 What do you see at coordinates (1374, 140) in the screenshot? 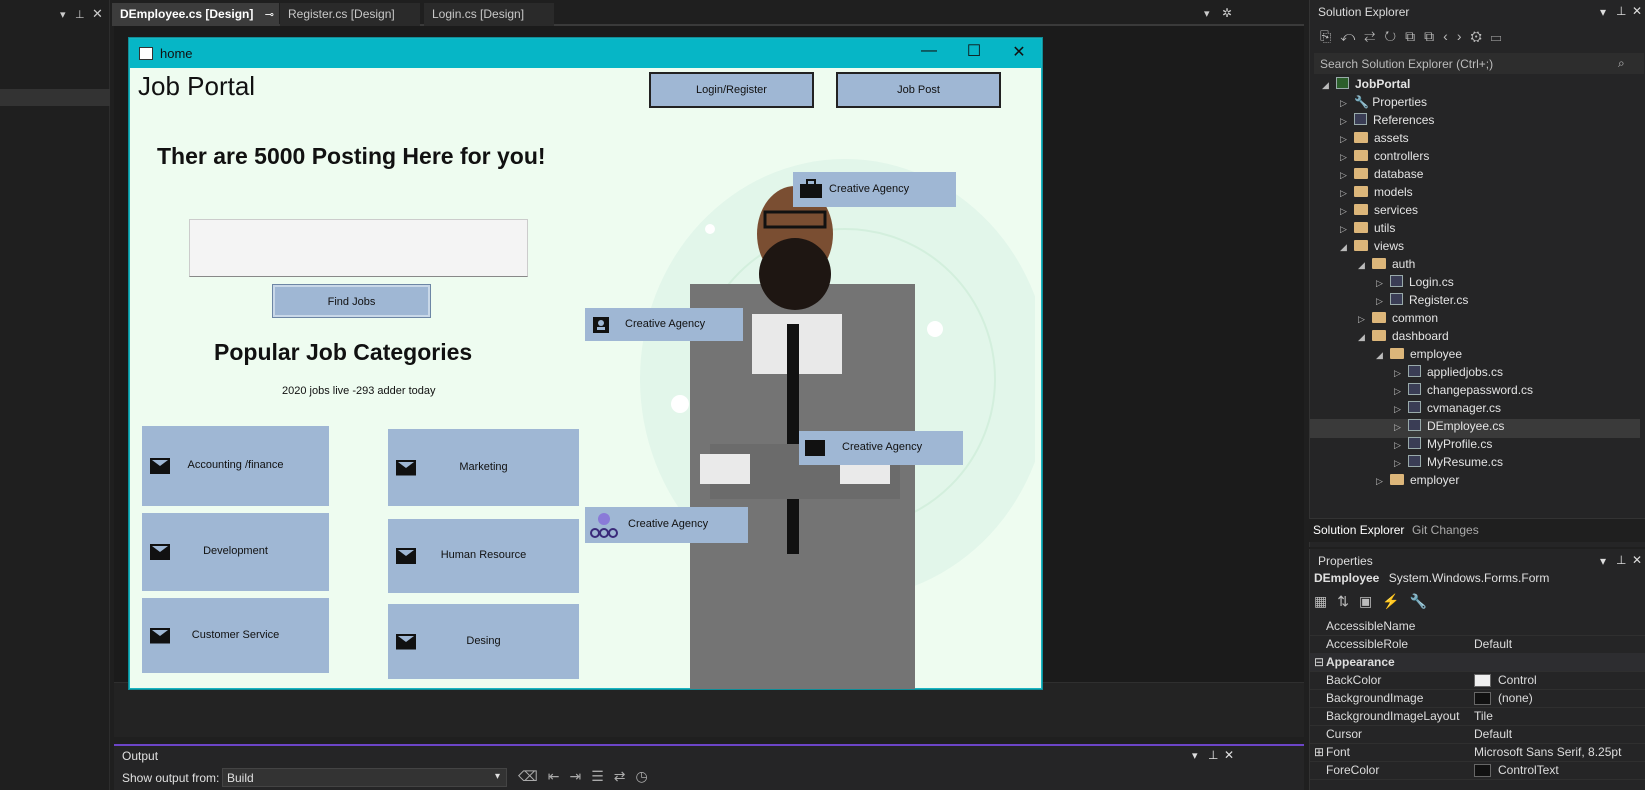
I see `tree-item-assets: ▷ assets` at bounding box center [1374, 140].